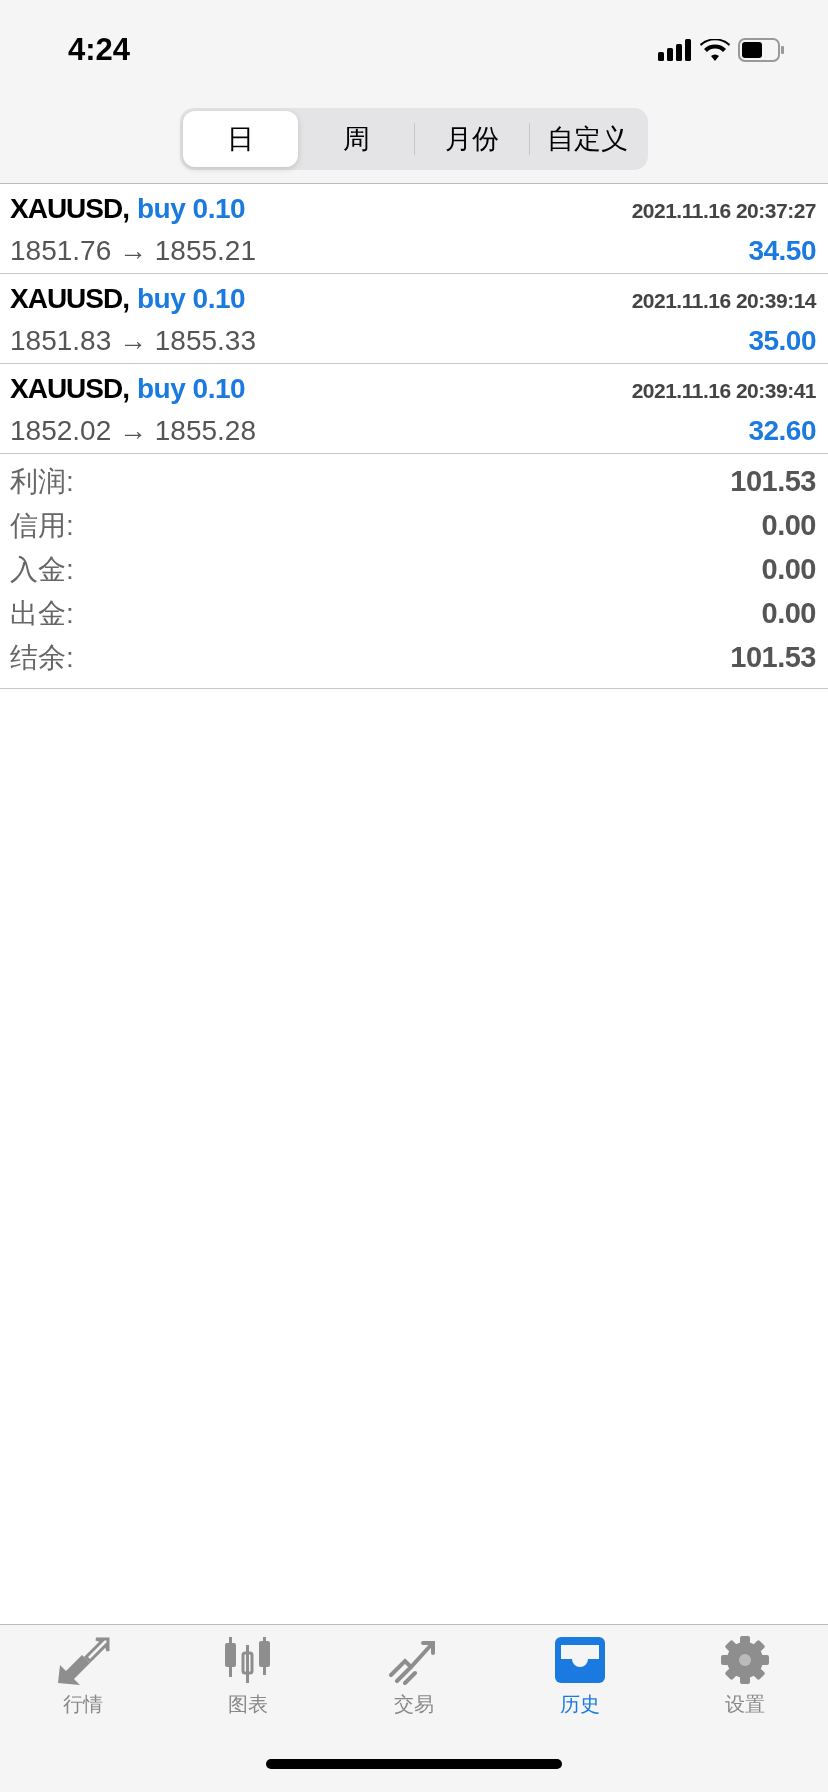  Describe the element at coordinates (587, 139) in the screenshot. I see `period-tab: 自定义` at that location.